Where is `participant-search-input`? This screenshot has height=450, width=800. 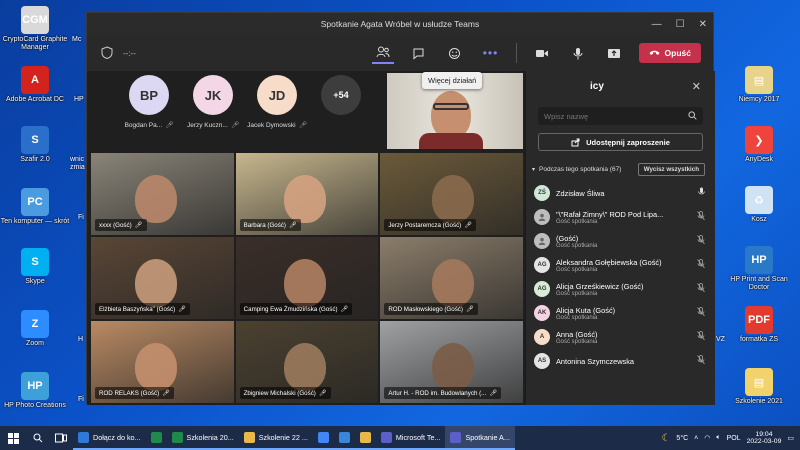
participant-search-input is located at coordinates (614, 116).